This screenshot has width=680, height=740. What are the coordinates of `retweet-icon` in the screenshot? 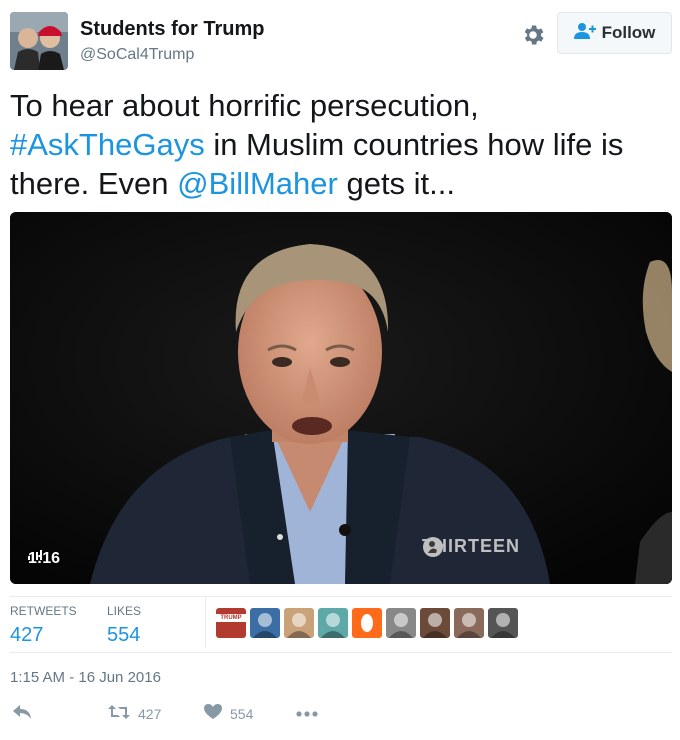 It's located at (119, 713).